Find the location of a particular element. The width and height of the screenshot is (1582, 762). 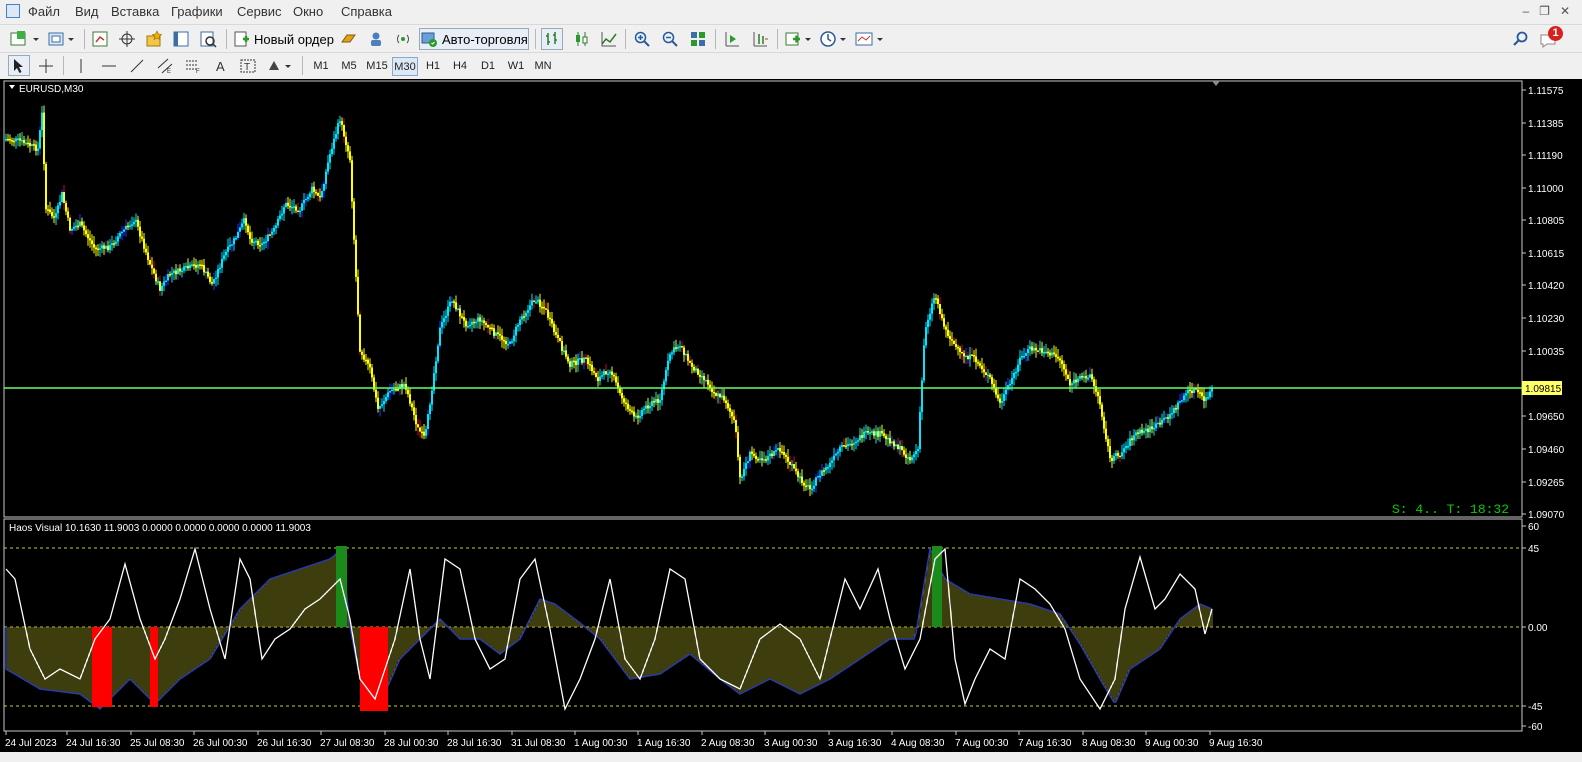

menu-window: Окно is located at coordinates (308, 11).